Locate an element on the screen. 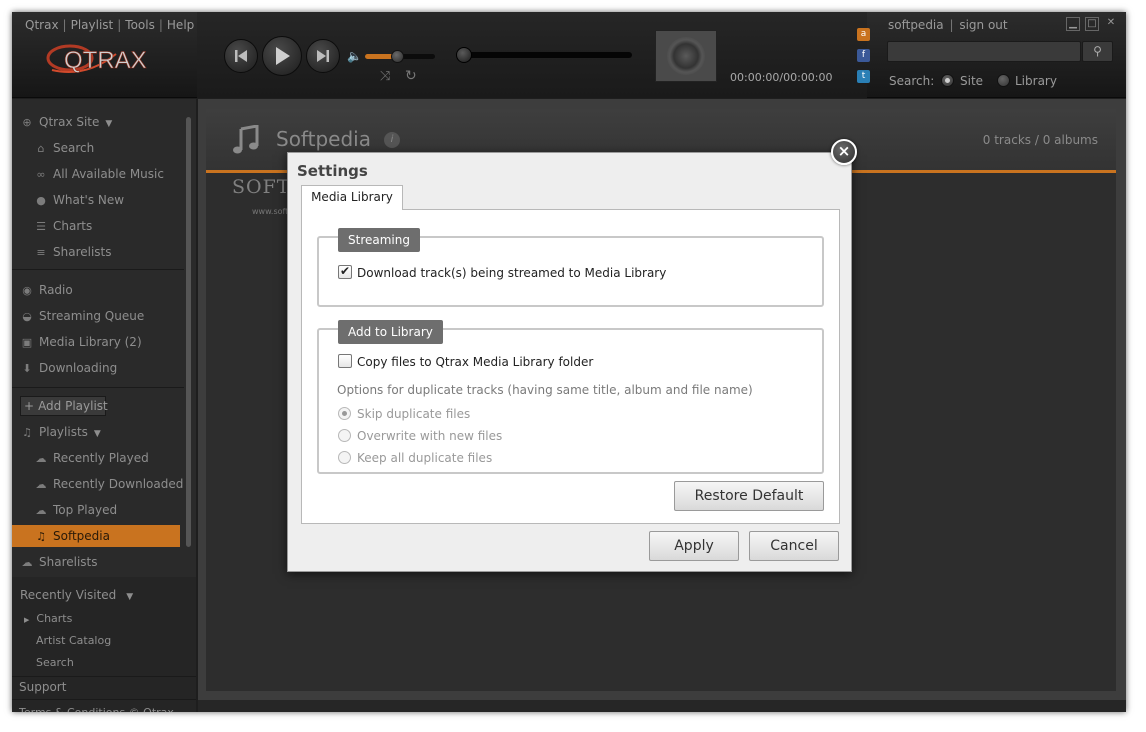 The height and width of the screenshot is (732, 1146). facebook-icon: f is located at coordinates (863, 55).